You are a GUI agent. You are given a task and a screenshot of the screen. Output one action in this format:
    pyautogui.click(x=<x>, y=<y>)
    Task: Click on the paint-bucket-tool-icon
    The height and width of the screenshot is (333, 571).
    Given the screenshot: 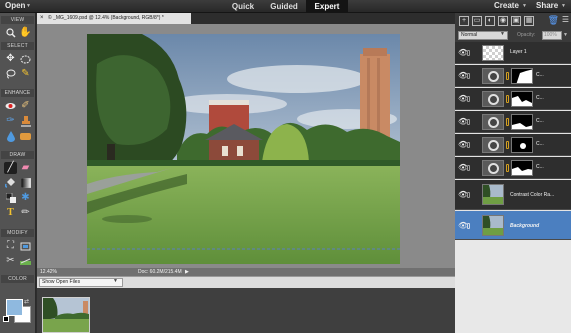 What is the action you would take?
    pyautogui.click(x=10, y=183)
    